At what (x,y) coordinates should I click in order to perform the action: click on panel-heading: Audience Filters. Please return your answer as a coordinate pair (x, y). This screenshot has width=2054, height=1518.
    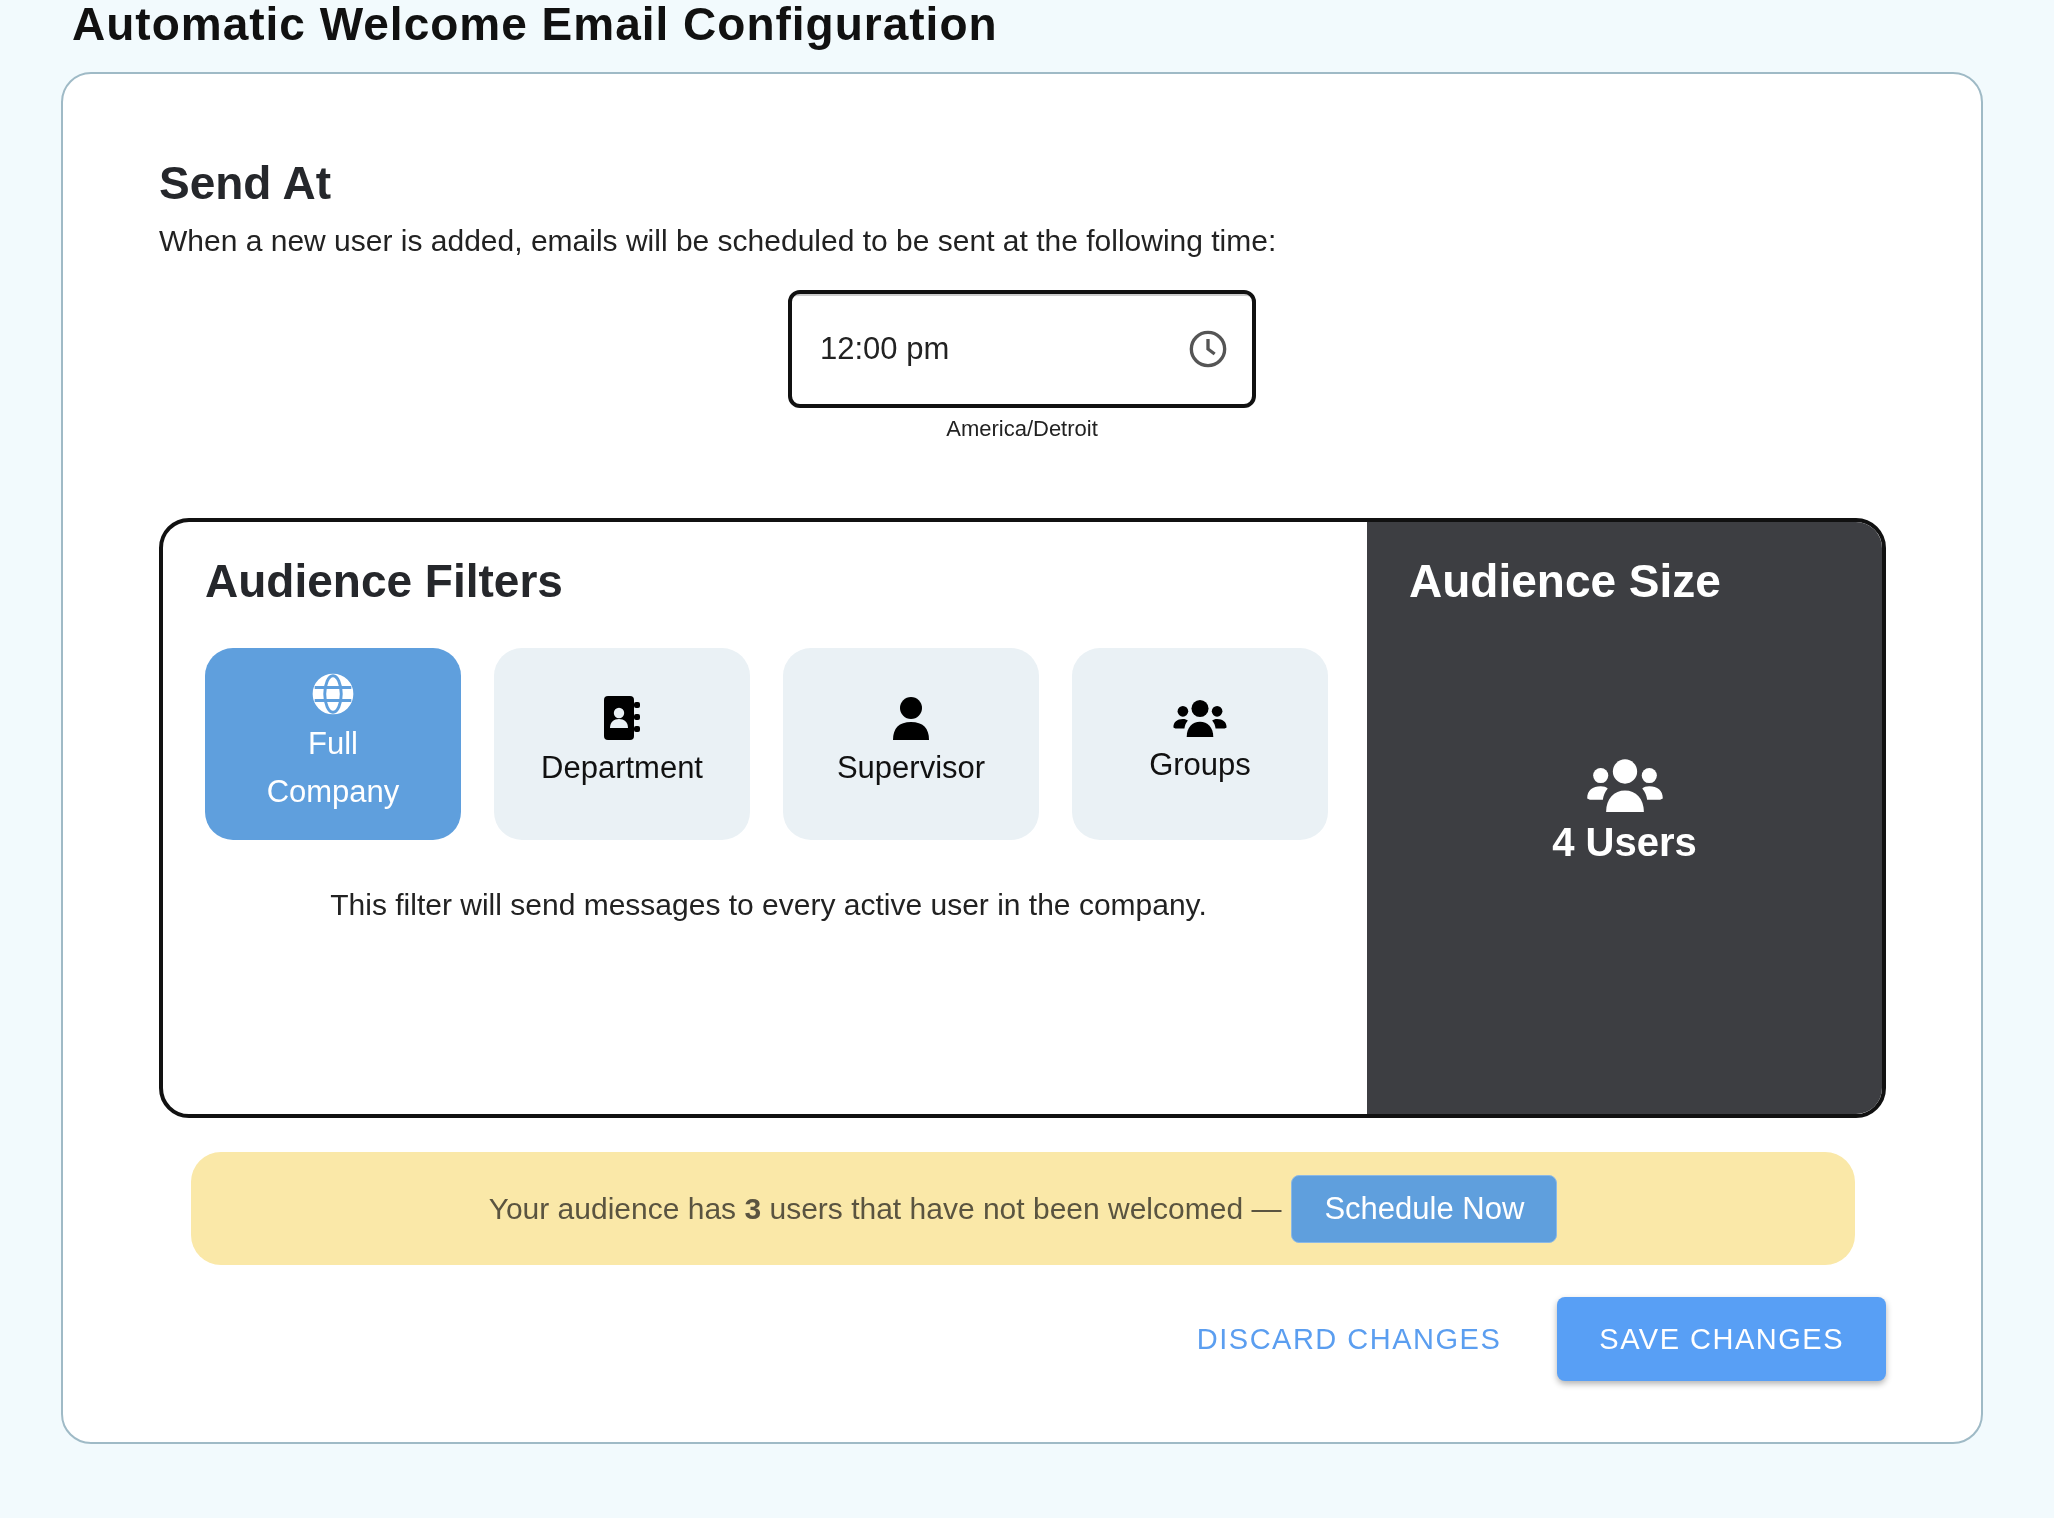
    Looking at the image, I should click on (384, 581).